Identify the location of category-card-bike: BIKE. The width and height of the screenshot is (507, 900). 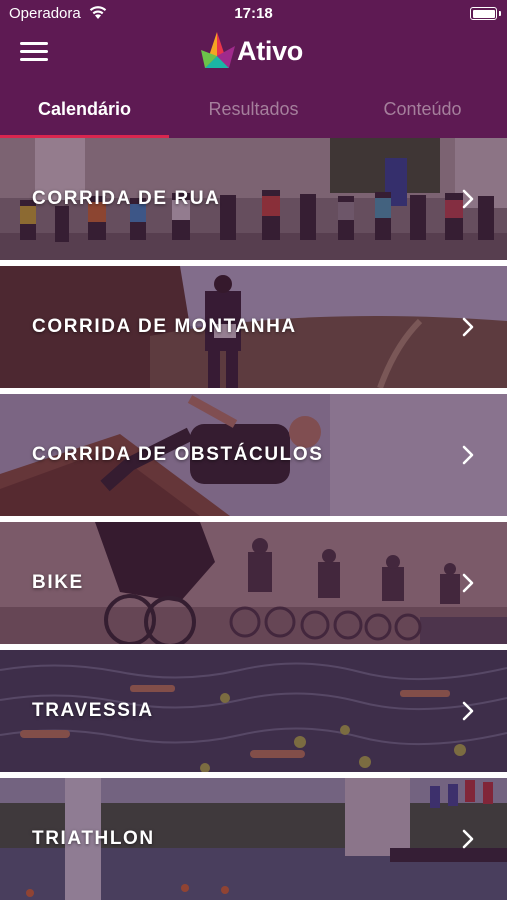
(253, 583).